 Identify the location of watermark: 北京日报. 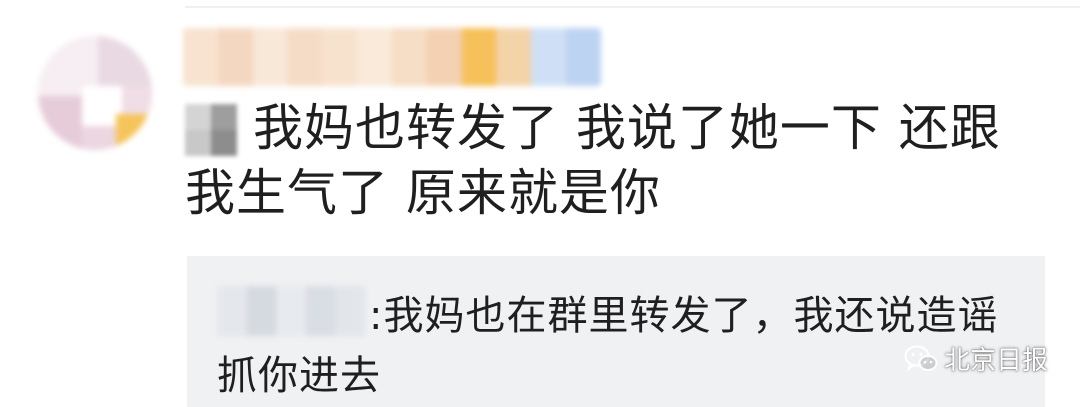
(976, 358).